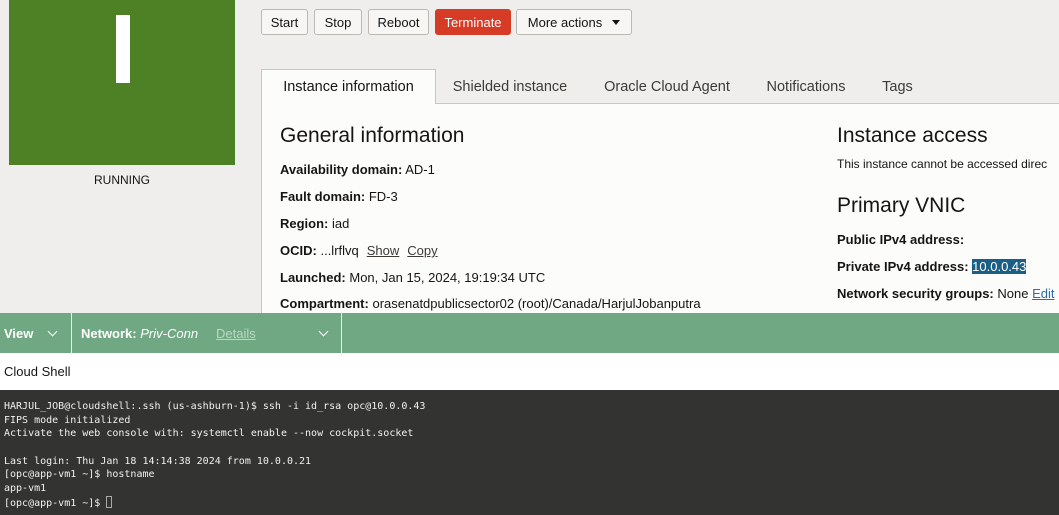 This screenshot has height=515, width=1059. Describe the element at coordinates (123, 49) in the screenshot. I see `instance-letter-icon` at that location.